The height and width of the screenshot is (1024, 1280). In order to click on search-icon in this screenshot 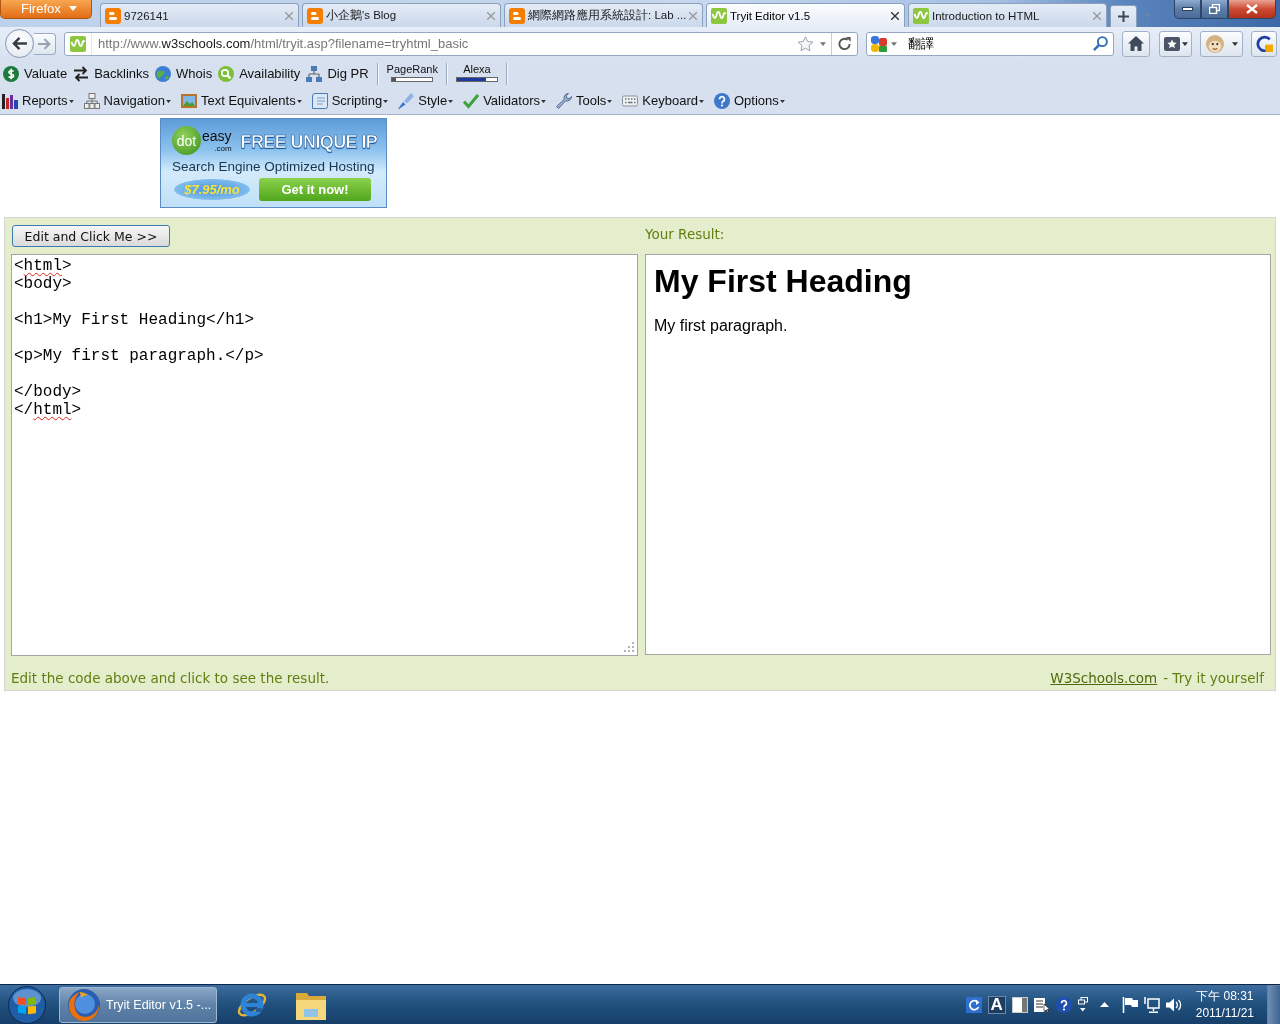, I will do `click(1100, 43)`.